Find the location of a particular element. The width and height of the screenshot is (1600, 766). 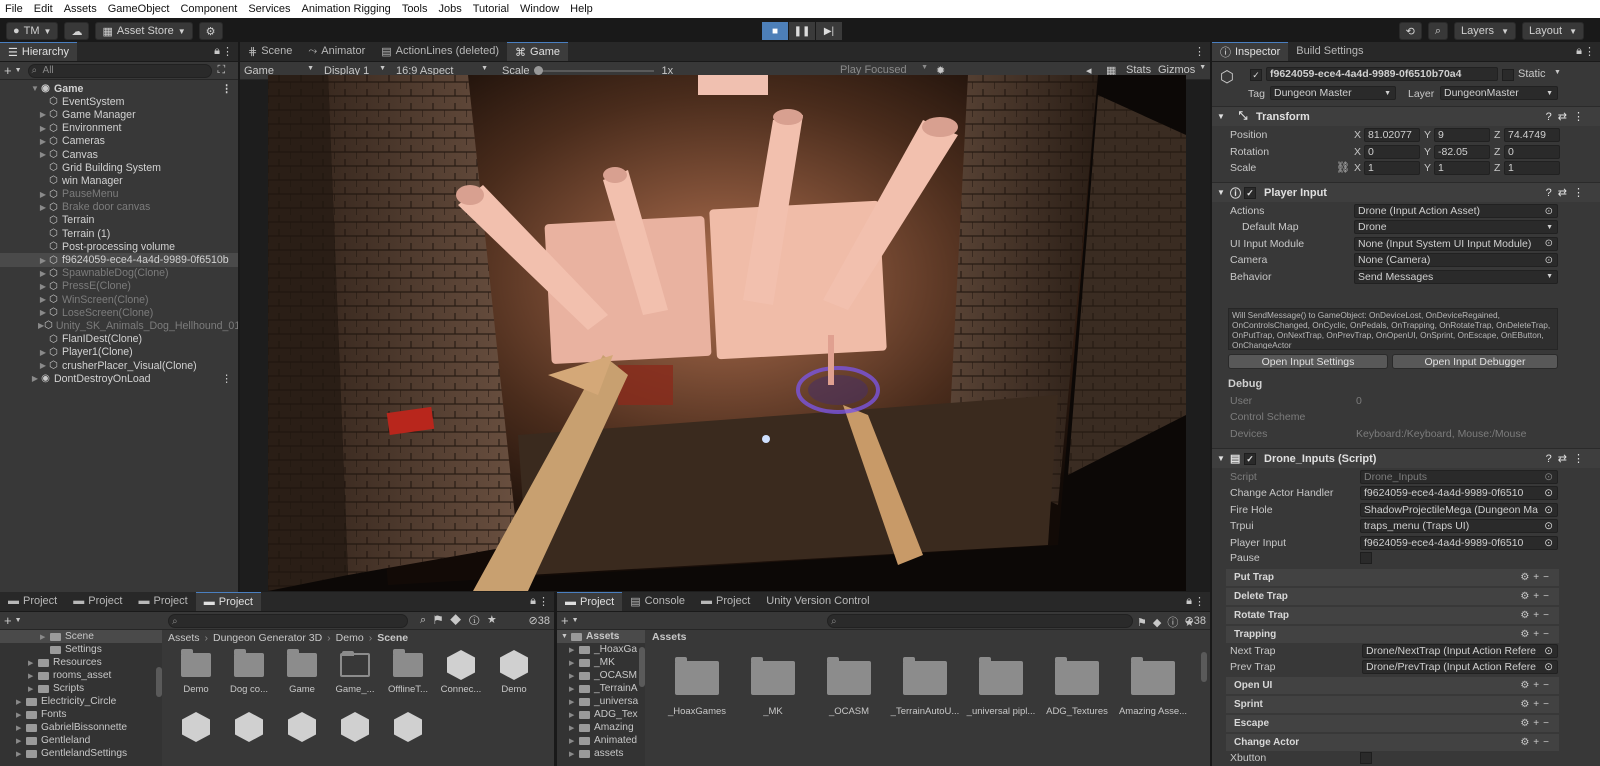

project-tree-item: ▶ Scripts is located at coordinates (81, 688).